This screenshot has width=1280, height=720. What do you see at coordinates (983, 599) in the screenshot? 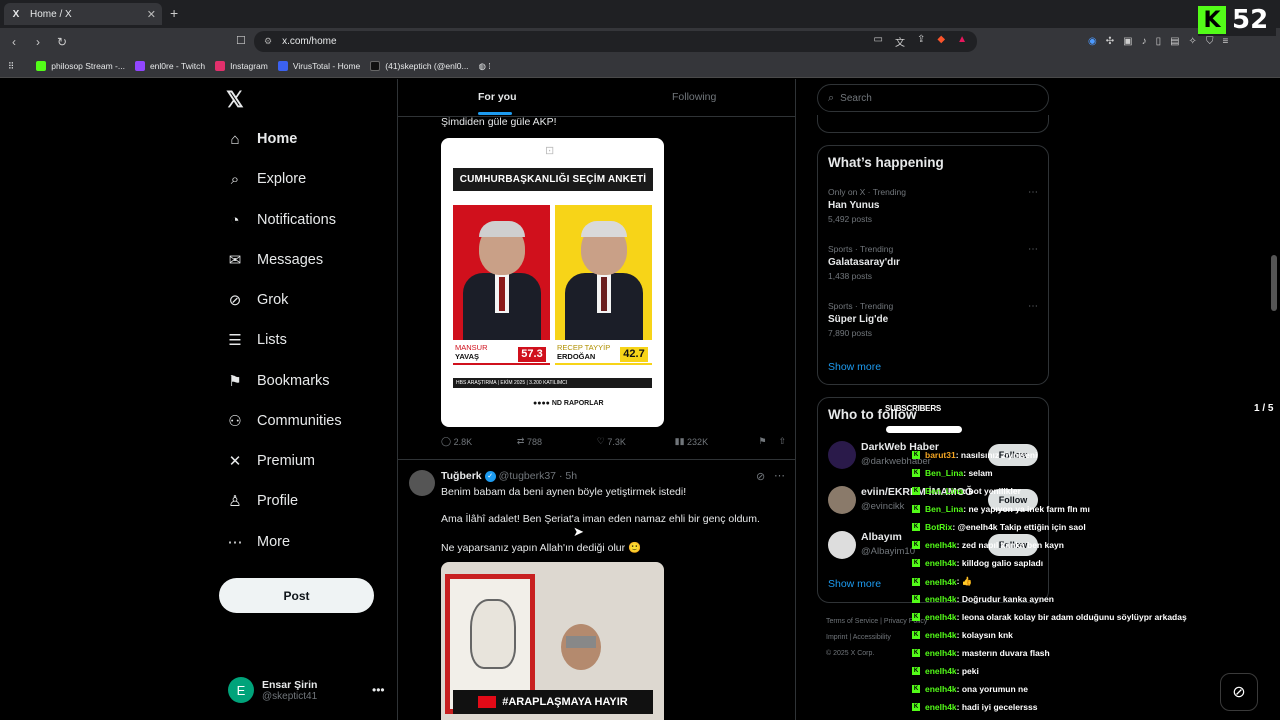
I see `chat-message: Kenelh4k: Doğrudur kanka aynen` at bounding box center [983, 599].